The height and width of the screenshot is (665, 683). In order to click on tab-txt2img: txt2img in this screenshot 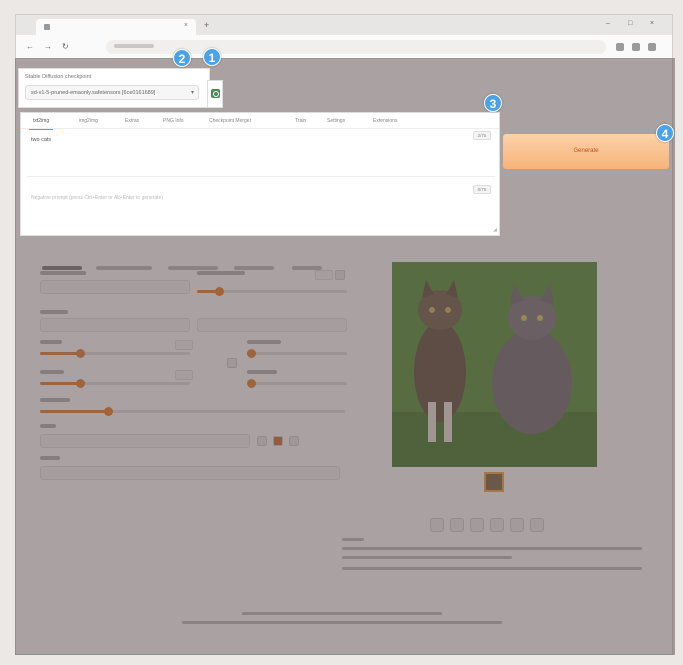, I will do `click(41, 124)`.